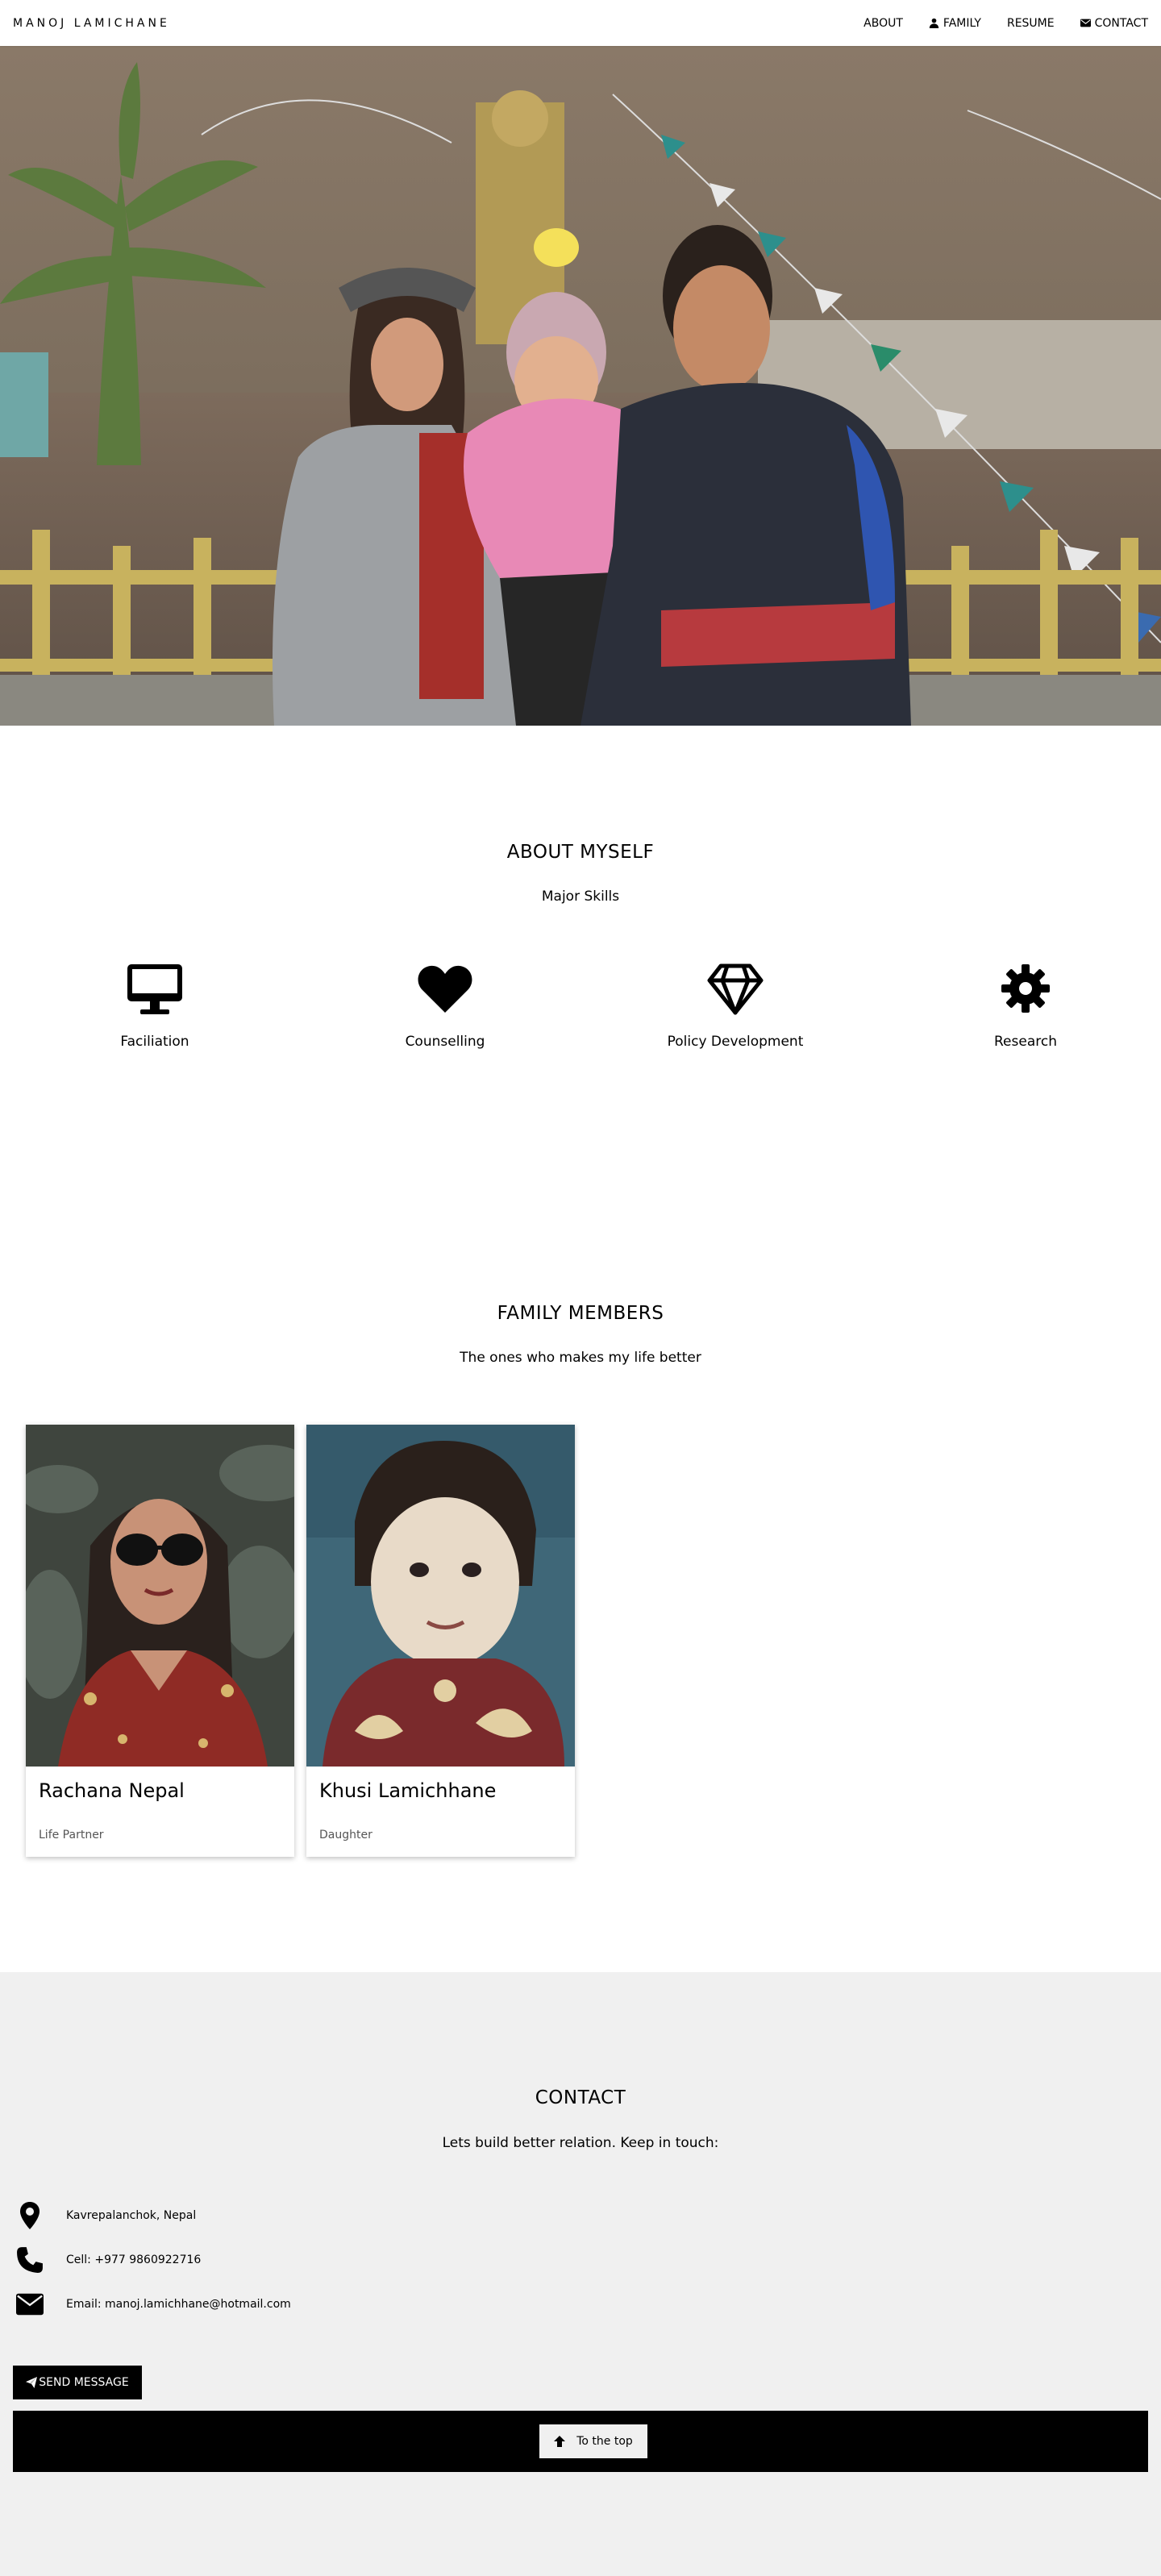 The height and width of the screenshot is (2576, 1161). Describe the element at coordinates (580, 852) in the screenshot. I see `about-title: ABOUT MYSELF` at that location.